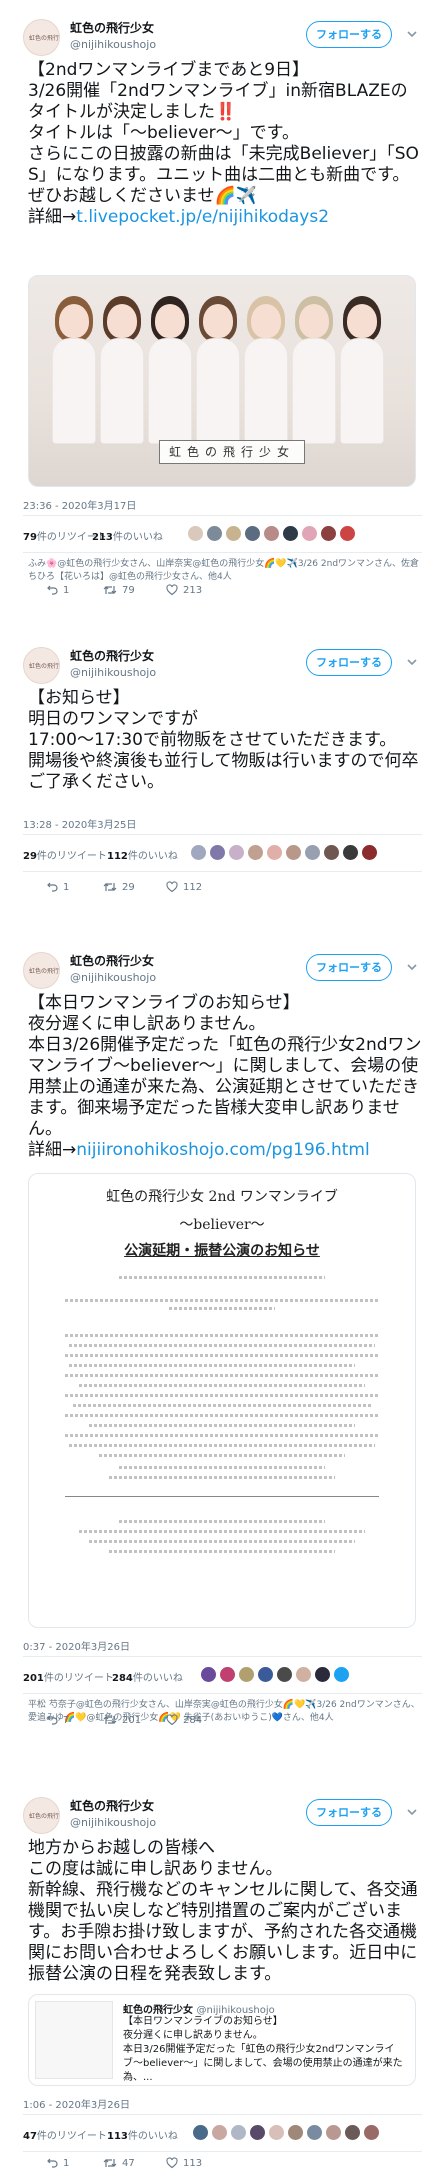  Describe the element at coordinates (57, 1720) in the screenshot. I see `reply-button: 7` at that location.